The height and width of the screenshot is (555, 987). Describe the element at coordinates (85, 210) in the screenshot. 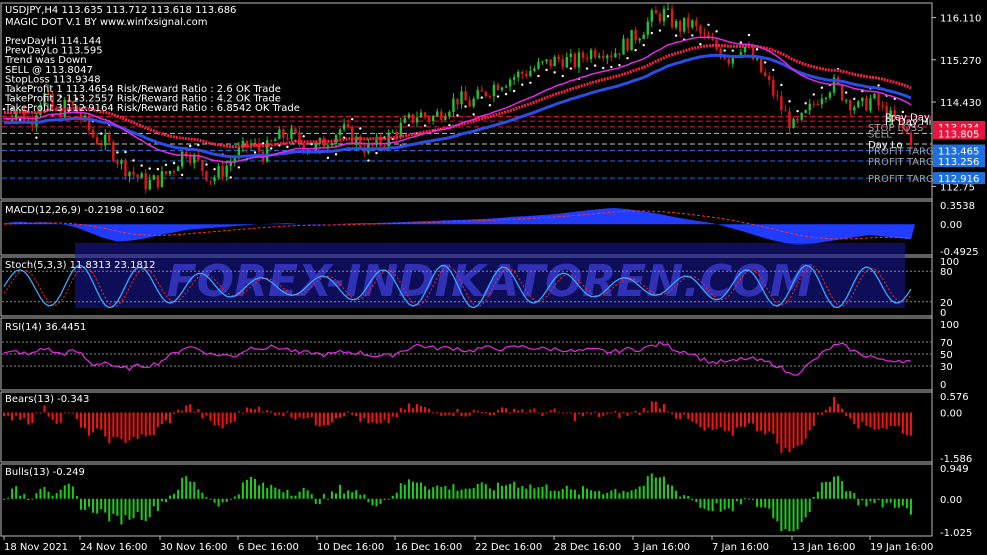

I see `macd-title: MACD(12,26,9) -0.2198 -0.1602` at that location.